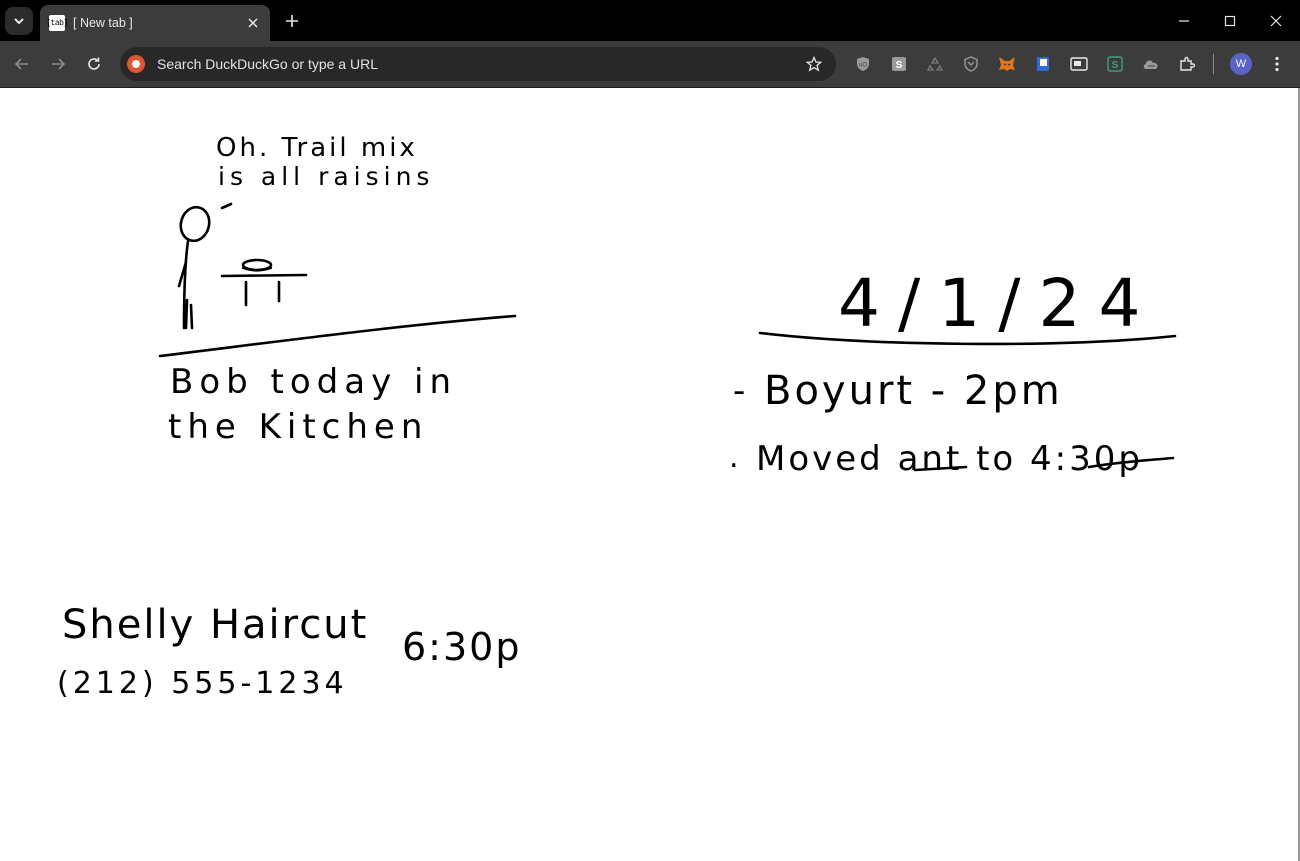 Image resolution: width=1300 pixels, height=861 pixels. I want to click on pip-extension, so click(1079, 64).